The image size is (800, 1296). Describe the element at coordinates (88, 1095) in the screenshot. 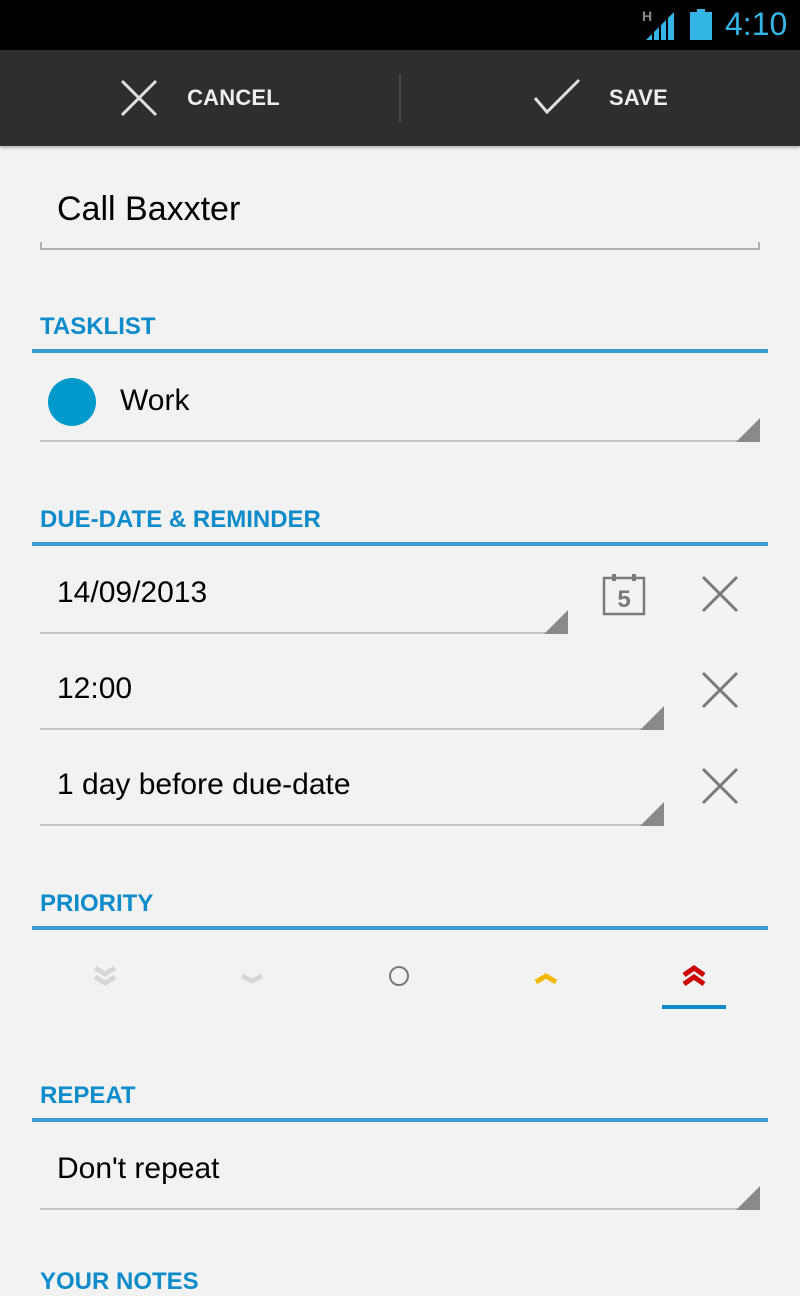

I see `section-repeat-title: REPEAT` at that location.